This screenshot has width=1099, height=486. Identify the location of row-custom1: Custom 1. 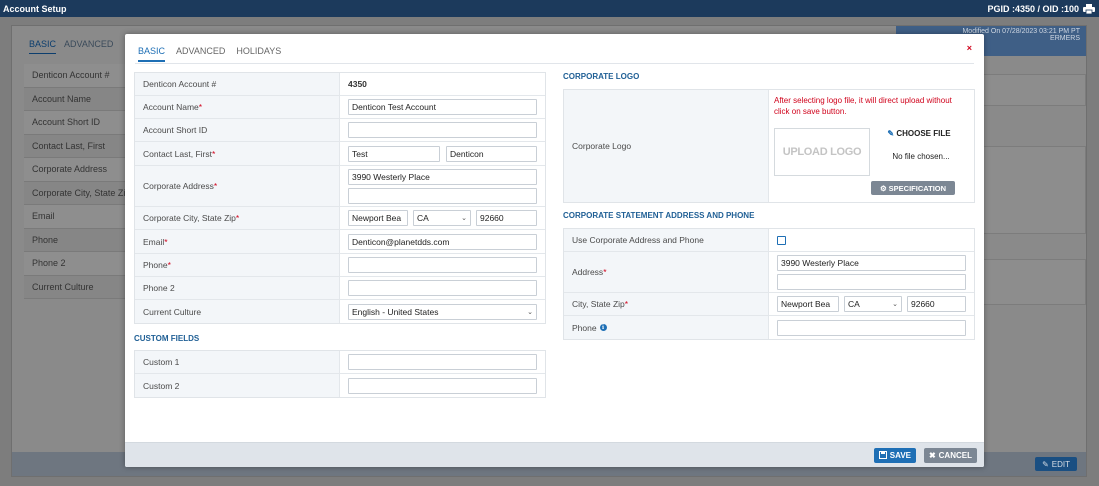
(340, 362).